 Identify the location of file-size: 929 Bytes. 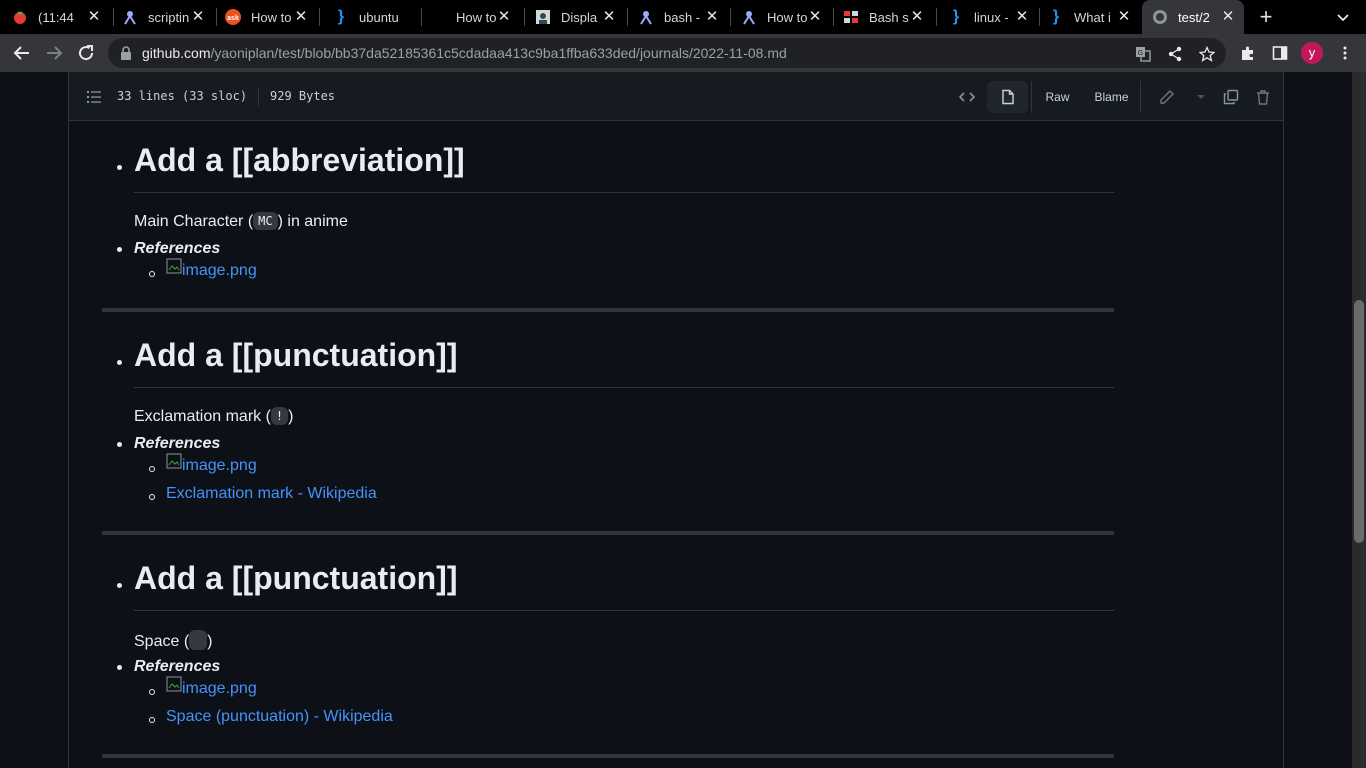
(303, 96).